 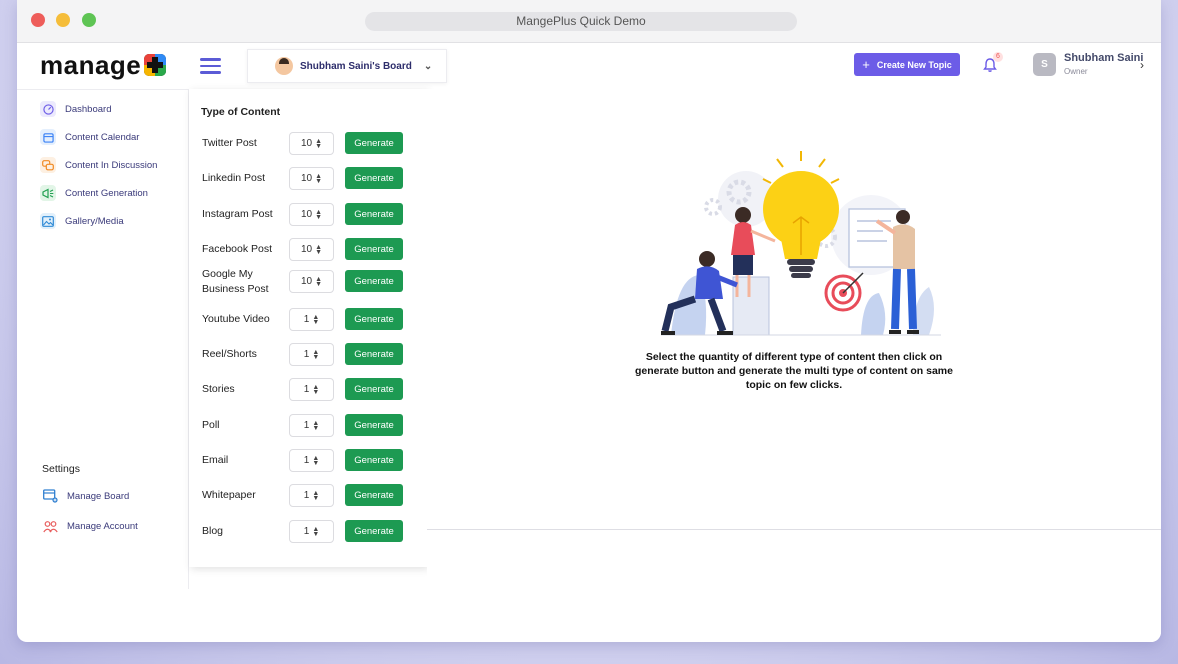 I want to click on content-type-label: Reel/Shorts, so click(x=229, y=354).